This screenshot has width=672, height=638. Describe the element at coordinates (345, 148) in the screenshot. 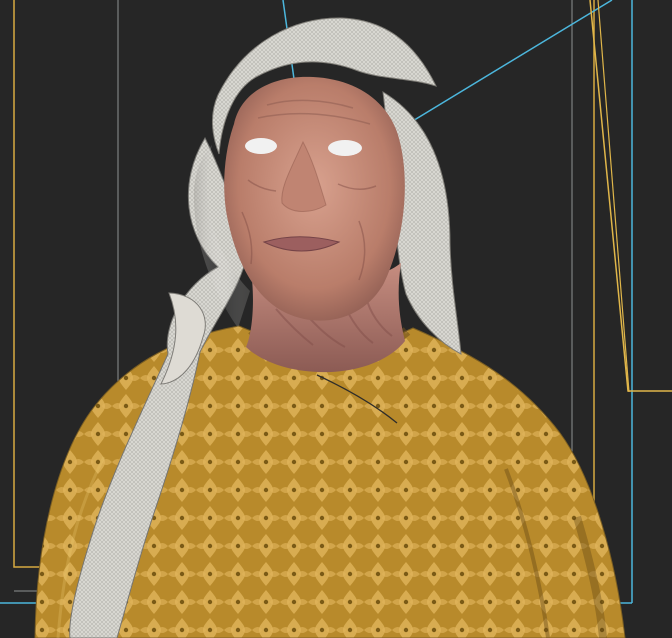

I see `right-eye-white` at that location.